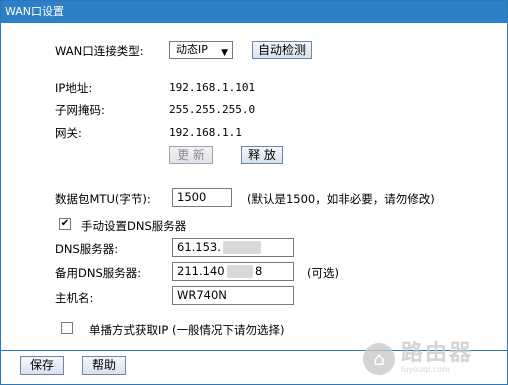 This screenshot has height=385, width=508. Describe the element at coordinates (74, 88) in the screenshot. I see `ip-address-label: IP地址:` at that location.